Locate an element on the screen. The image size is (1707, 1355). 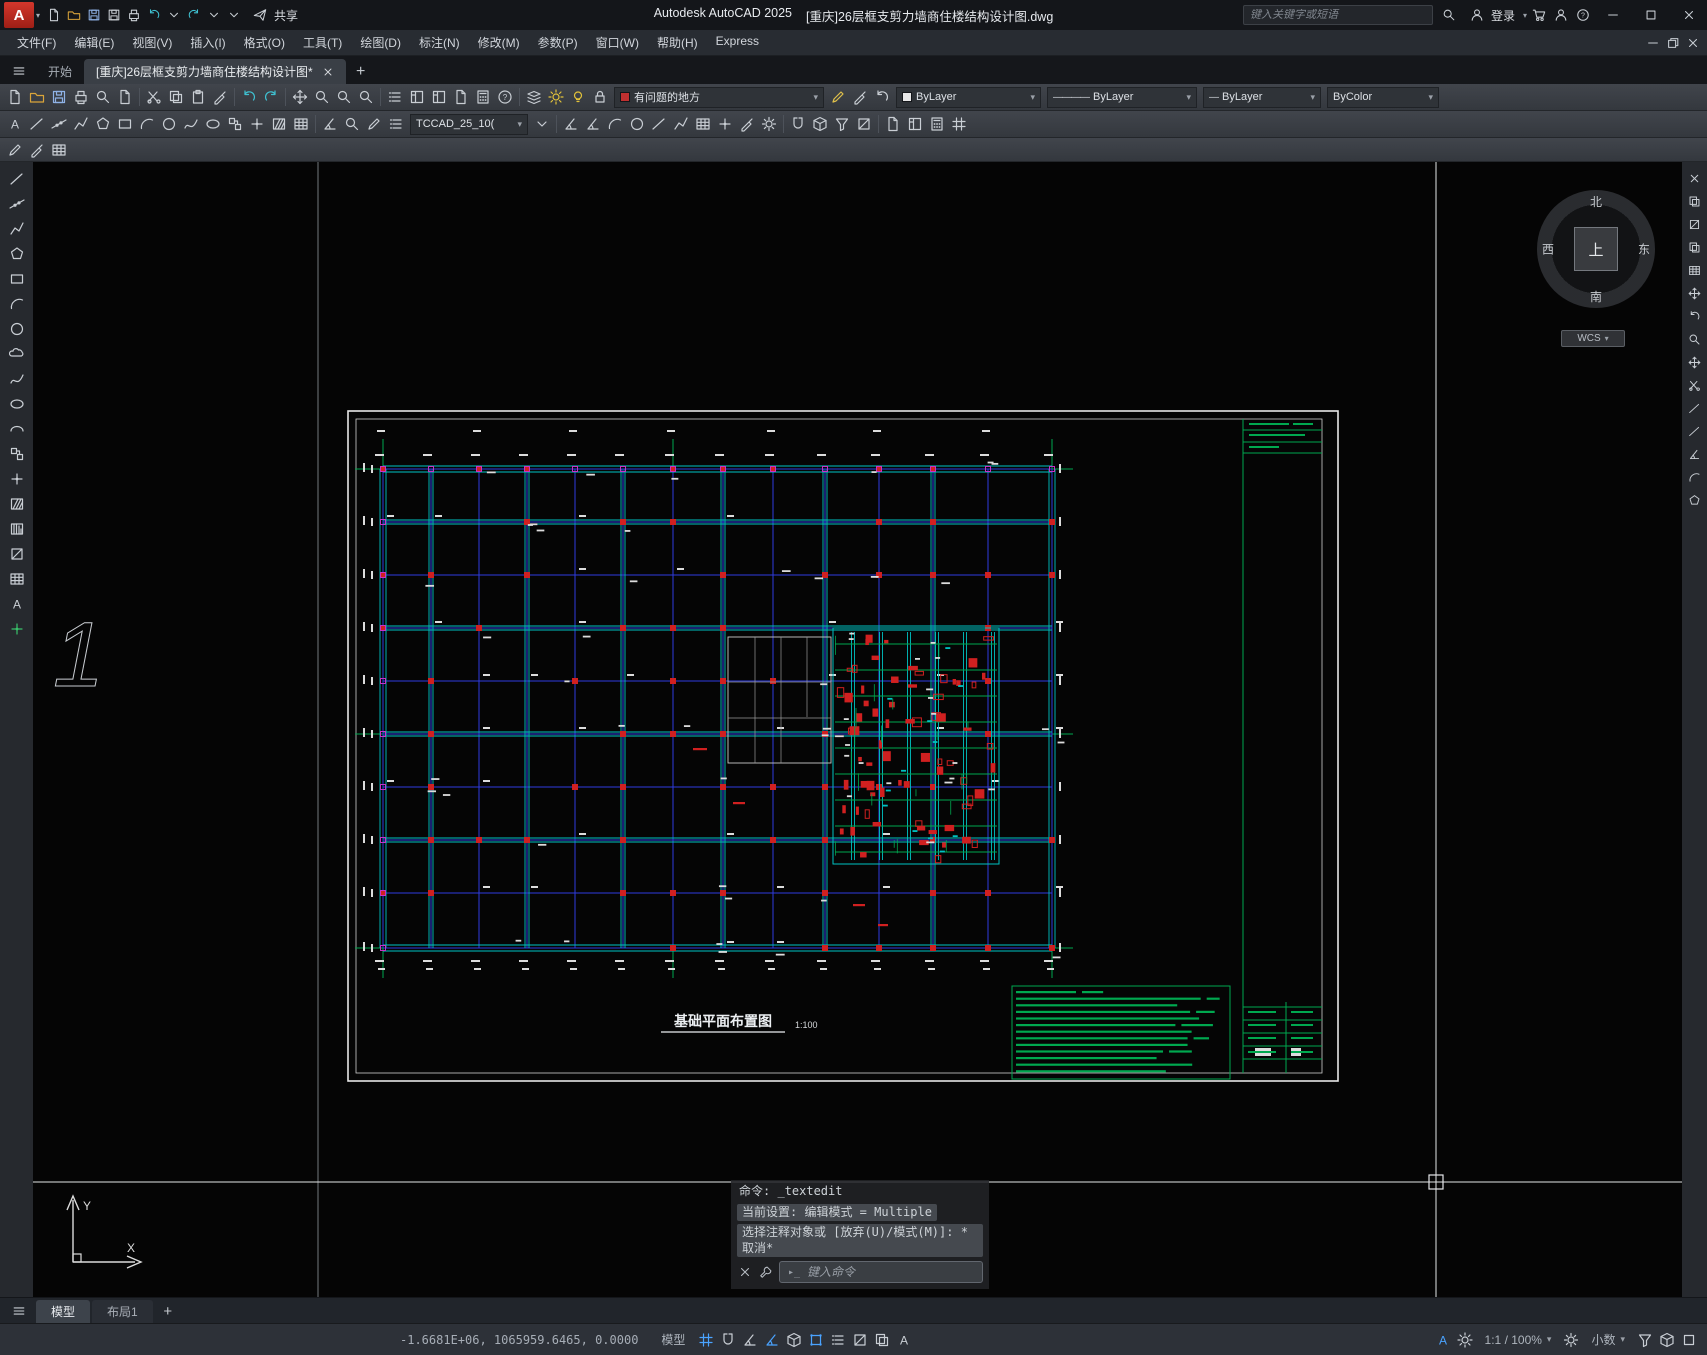
plot-icon is located at coordinates (81, 97).